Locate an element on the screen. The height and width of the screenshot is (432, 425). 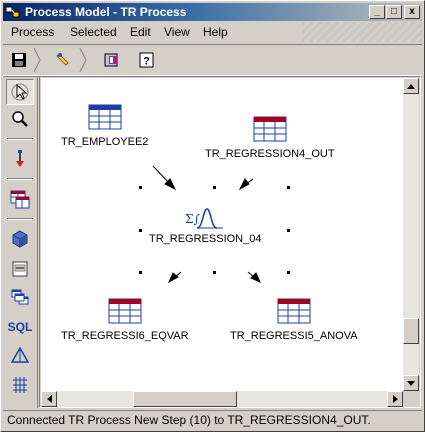
horizontal-scroll-thumb is located at coordinates (185, 399).